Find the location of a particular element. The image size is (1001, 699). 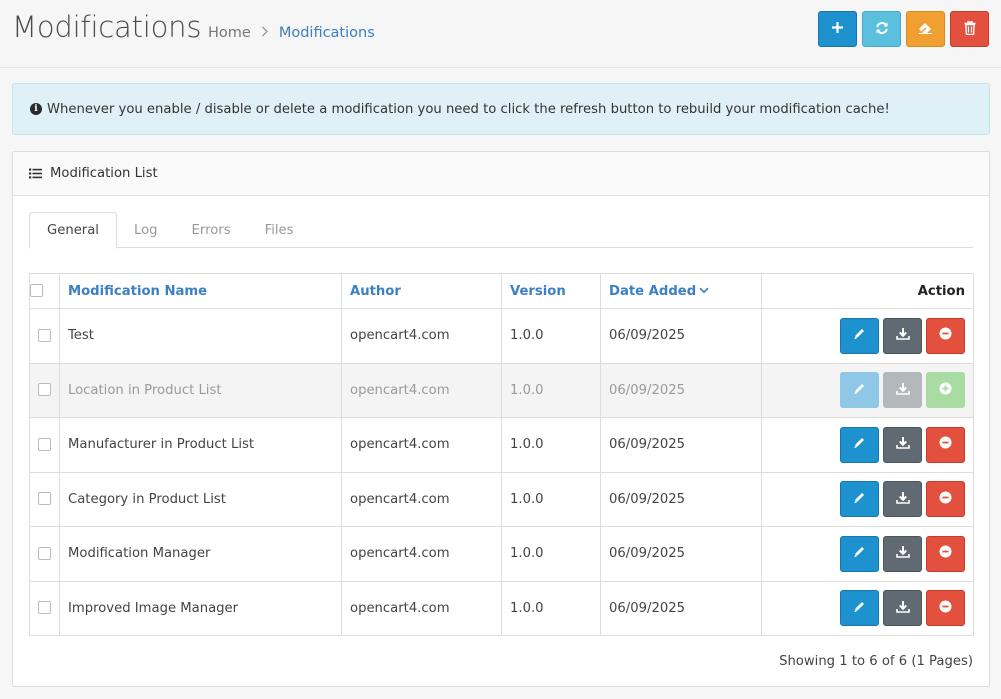

sort-by-date-added-link: Date Added is located at coordinates (659, 291).